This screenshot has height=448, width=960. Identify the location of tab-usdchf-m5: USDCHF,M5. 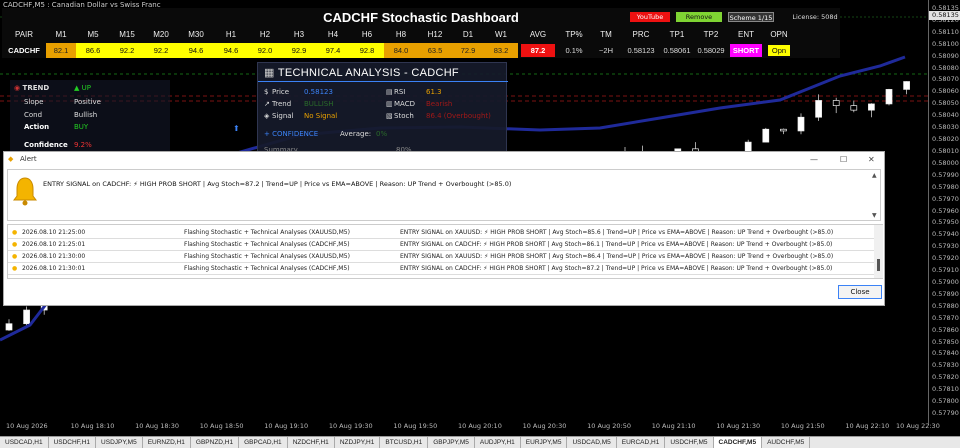
(689, 442).